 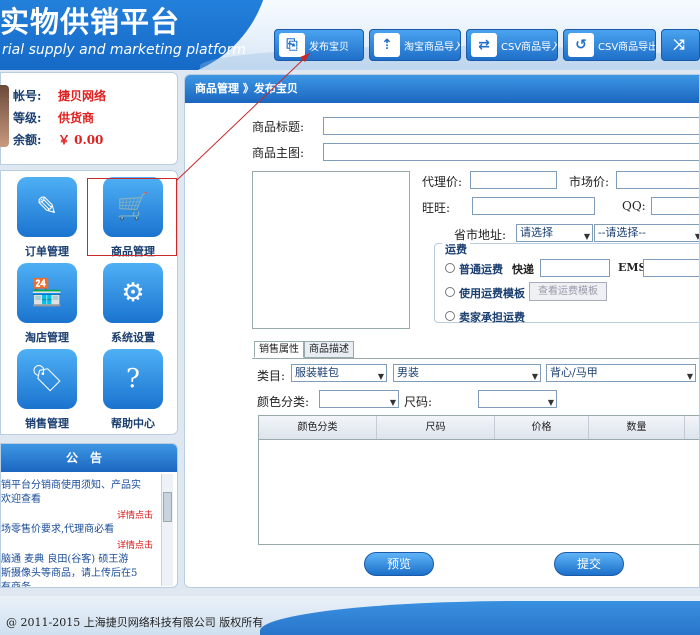 I want to click on nav-item-settings: ⚙ 系统设置, so click(x=138, y=304).